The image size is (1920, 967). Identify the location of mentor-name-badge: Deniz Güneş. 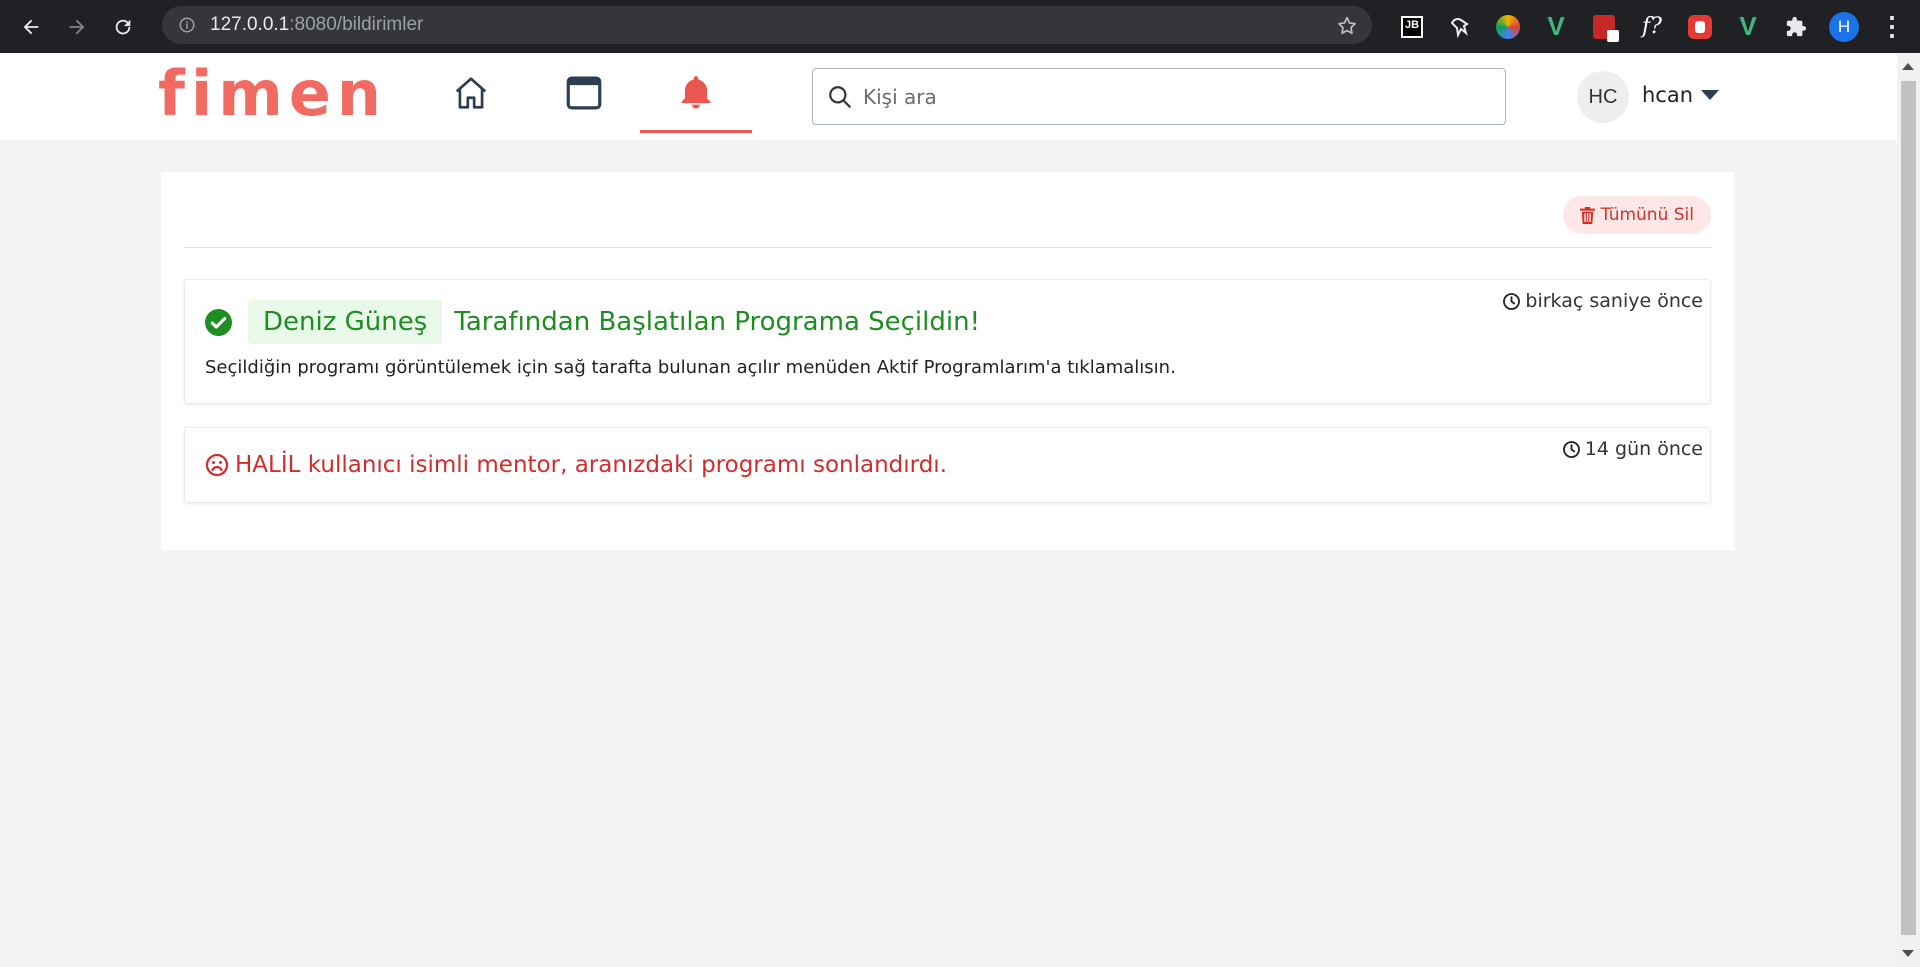
(345, 322).